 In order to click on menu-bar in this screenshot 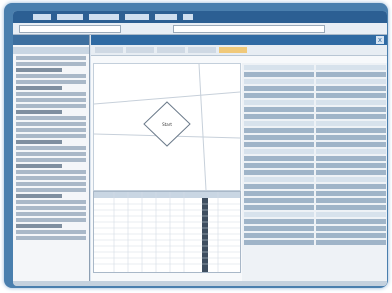, I will do `click(200, 17)`.